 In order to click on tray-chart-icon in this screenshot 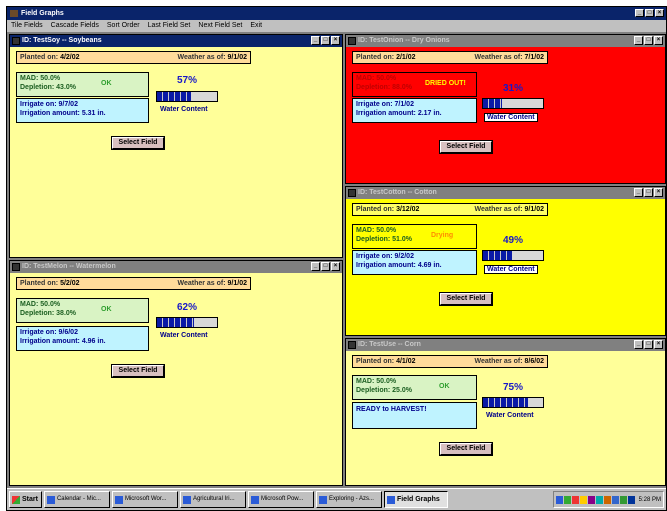, I will do `click(623, 499)`.